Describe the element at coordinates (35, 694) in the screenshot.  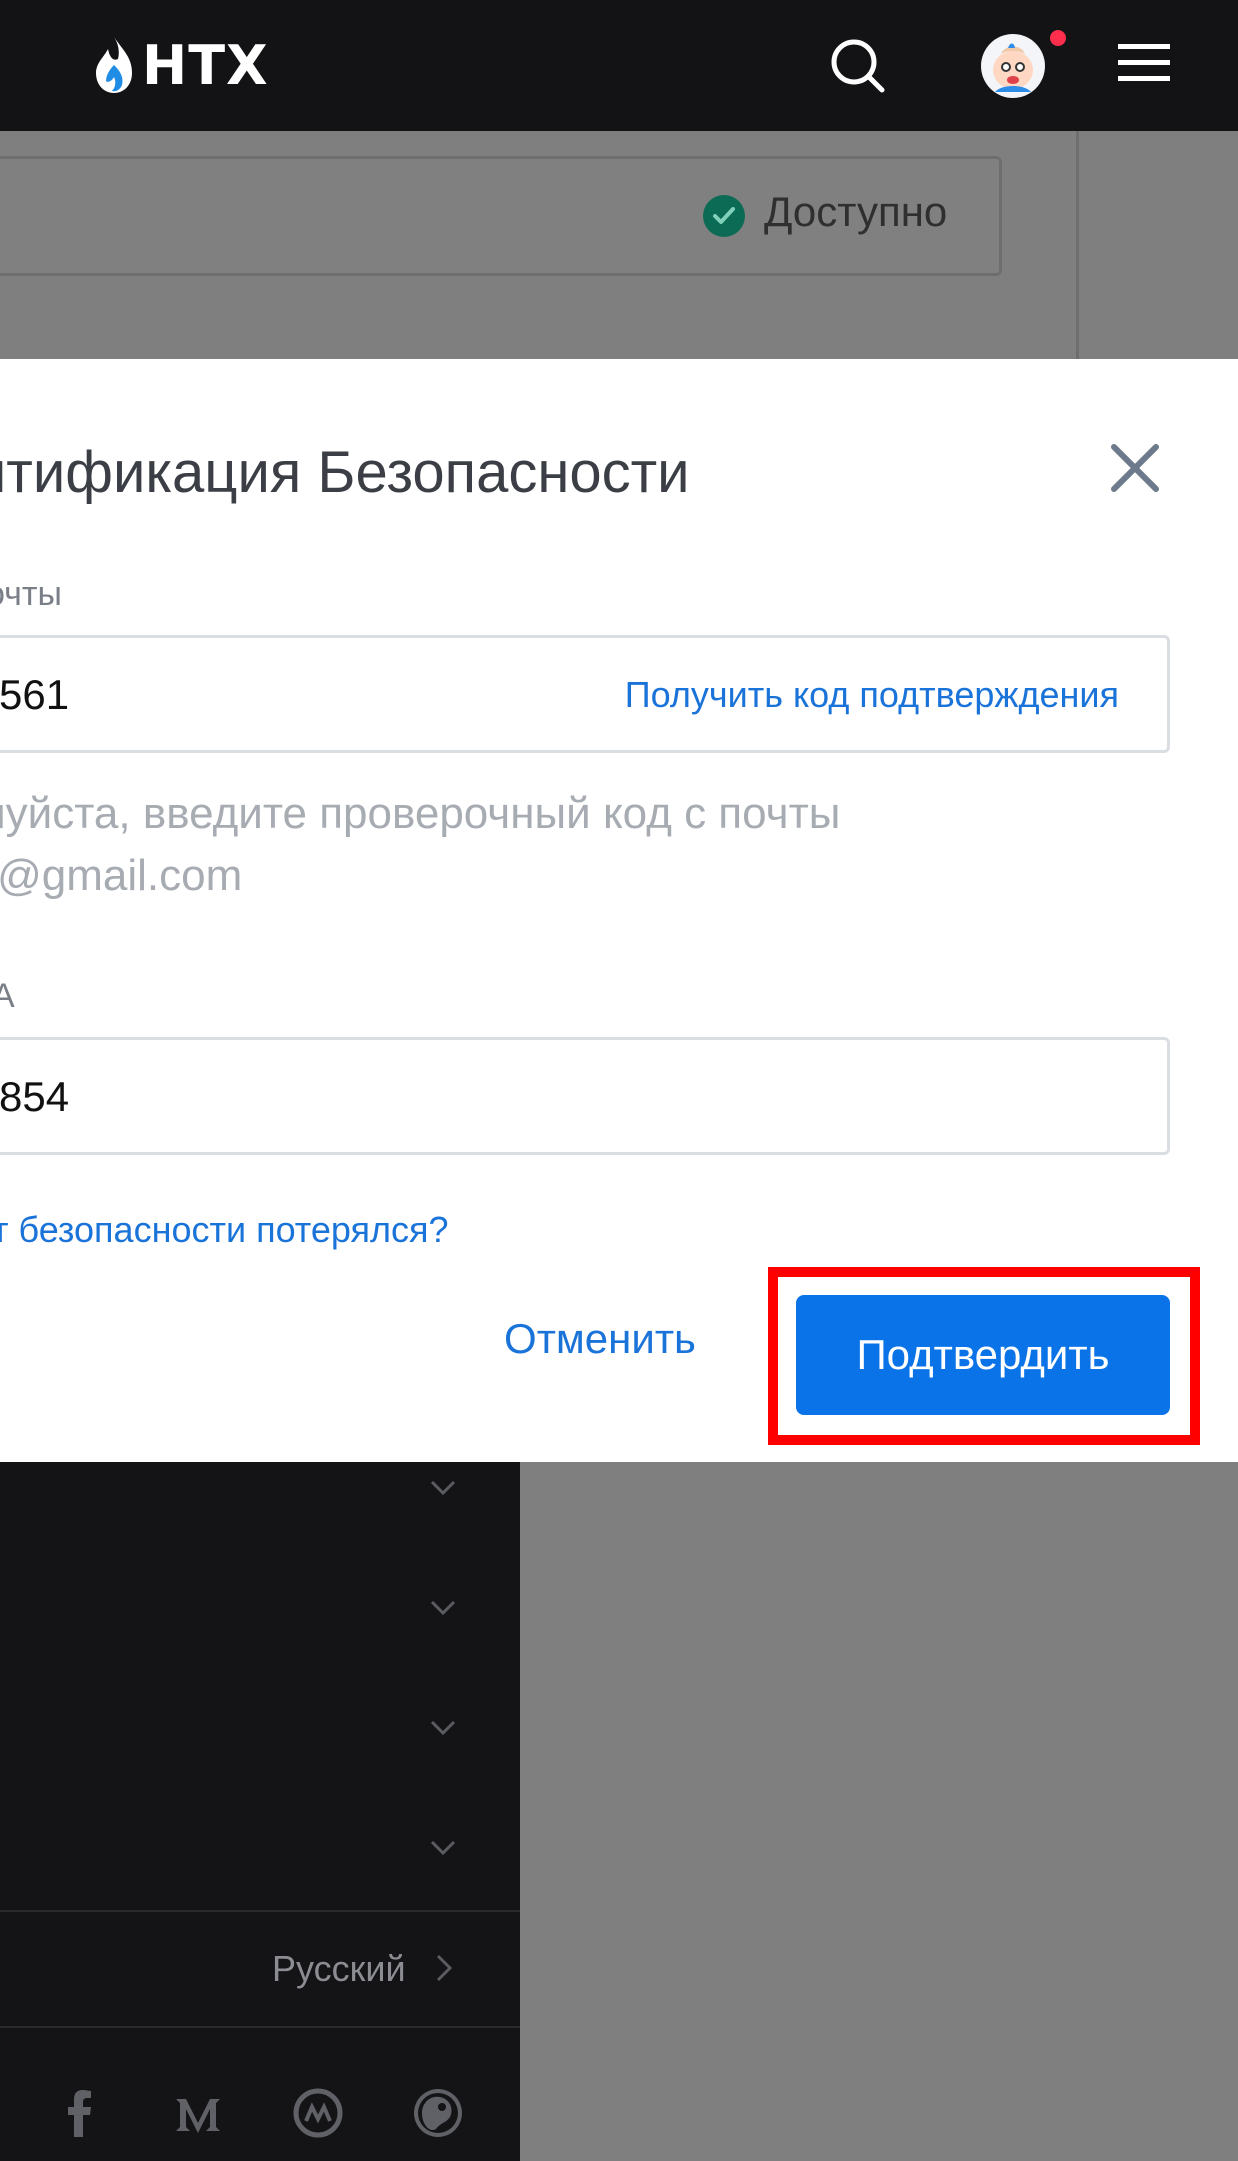
I see `email-code-value: 561` at that location.